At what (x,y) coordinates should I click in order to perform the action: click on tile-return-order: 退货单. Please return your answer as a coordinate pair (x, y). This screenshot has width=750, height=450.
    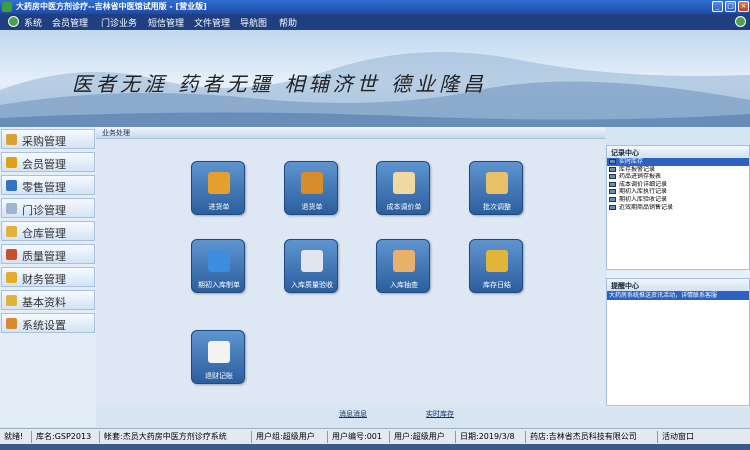
    Looking at the image, I should click on (311, 188).